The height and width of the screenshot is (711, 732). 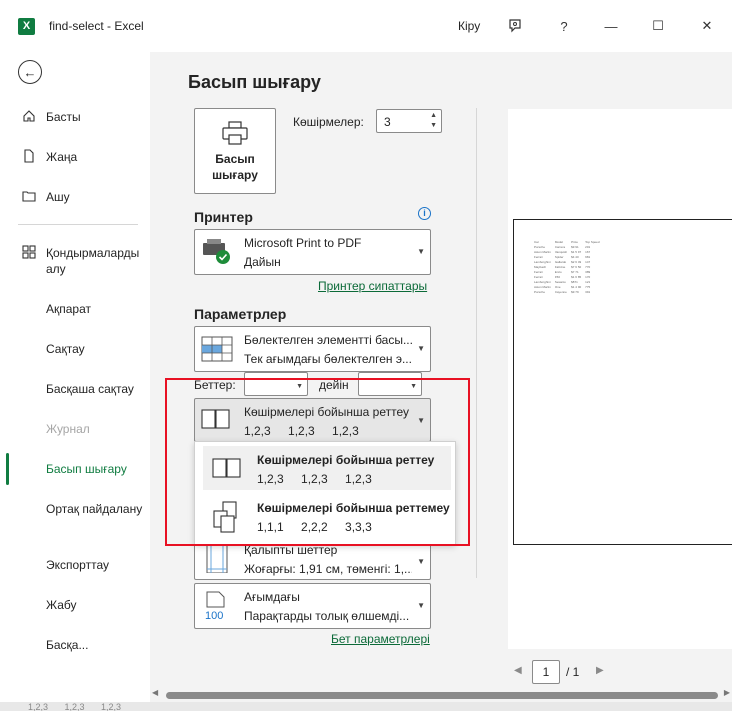 What do you see at coordinates (90, 389) in the screenshot?
I see `nav-label: Басқаша сақтау` at bounding box center [90, 389].